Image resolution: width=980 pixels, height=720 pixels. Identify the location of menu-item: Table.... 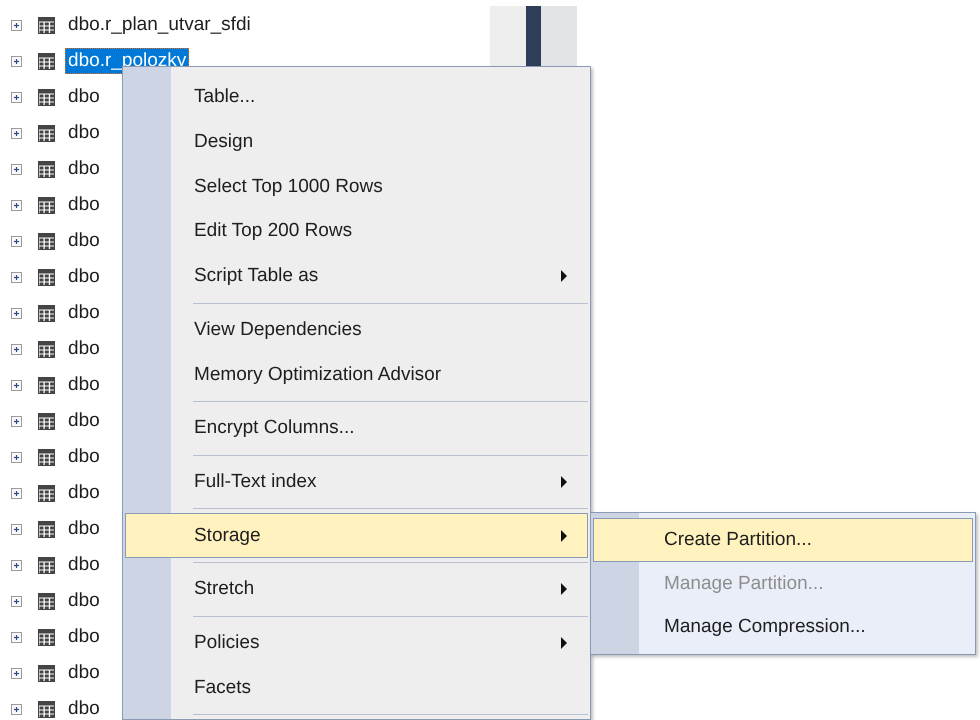
(356, 97).